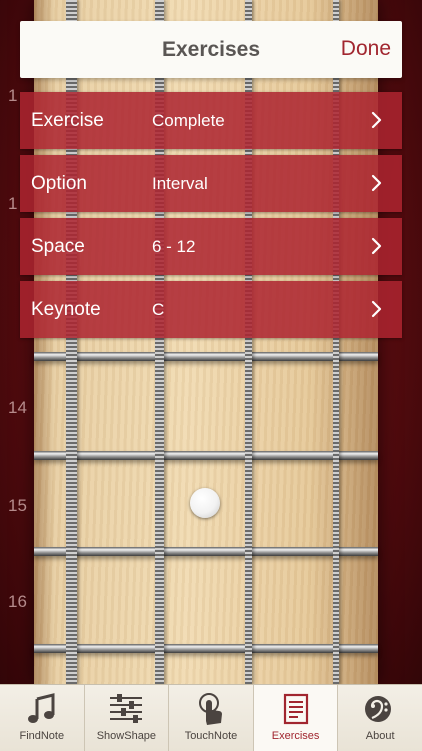  Describe the element at coordinates (211, 309) in the screenshot. I see `keynote-row: Keynote C` at that location.